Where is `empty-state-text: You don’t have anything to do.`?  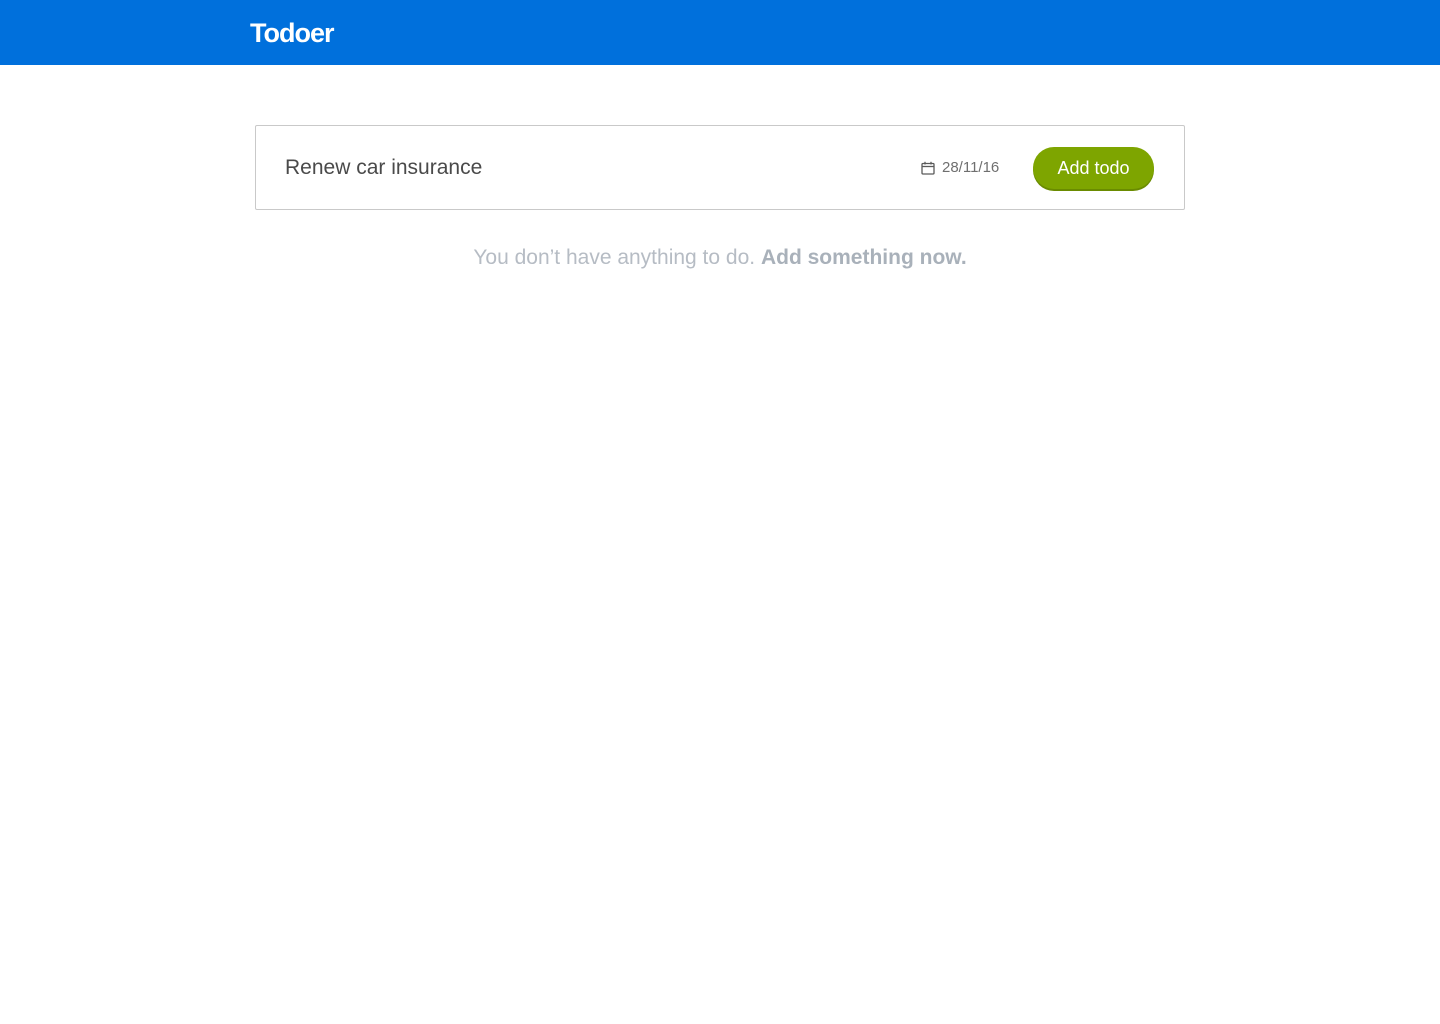
empty-state-text: You don’t have anything to do. is located at coordinates (614, 257).